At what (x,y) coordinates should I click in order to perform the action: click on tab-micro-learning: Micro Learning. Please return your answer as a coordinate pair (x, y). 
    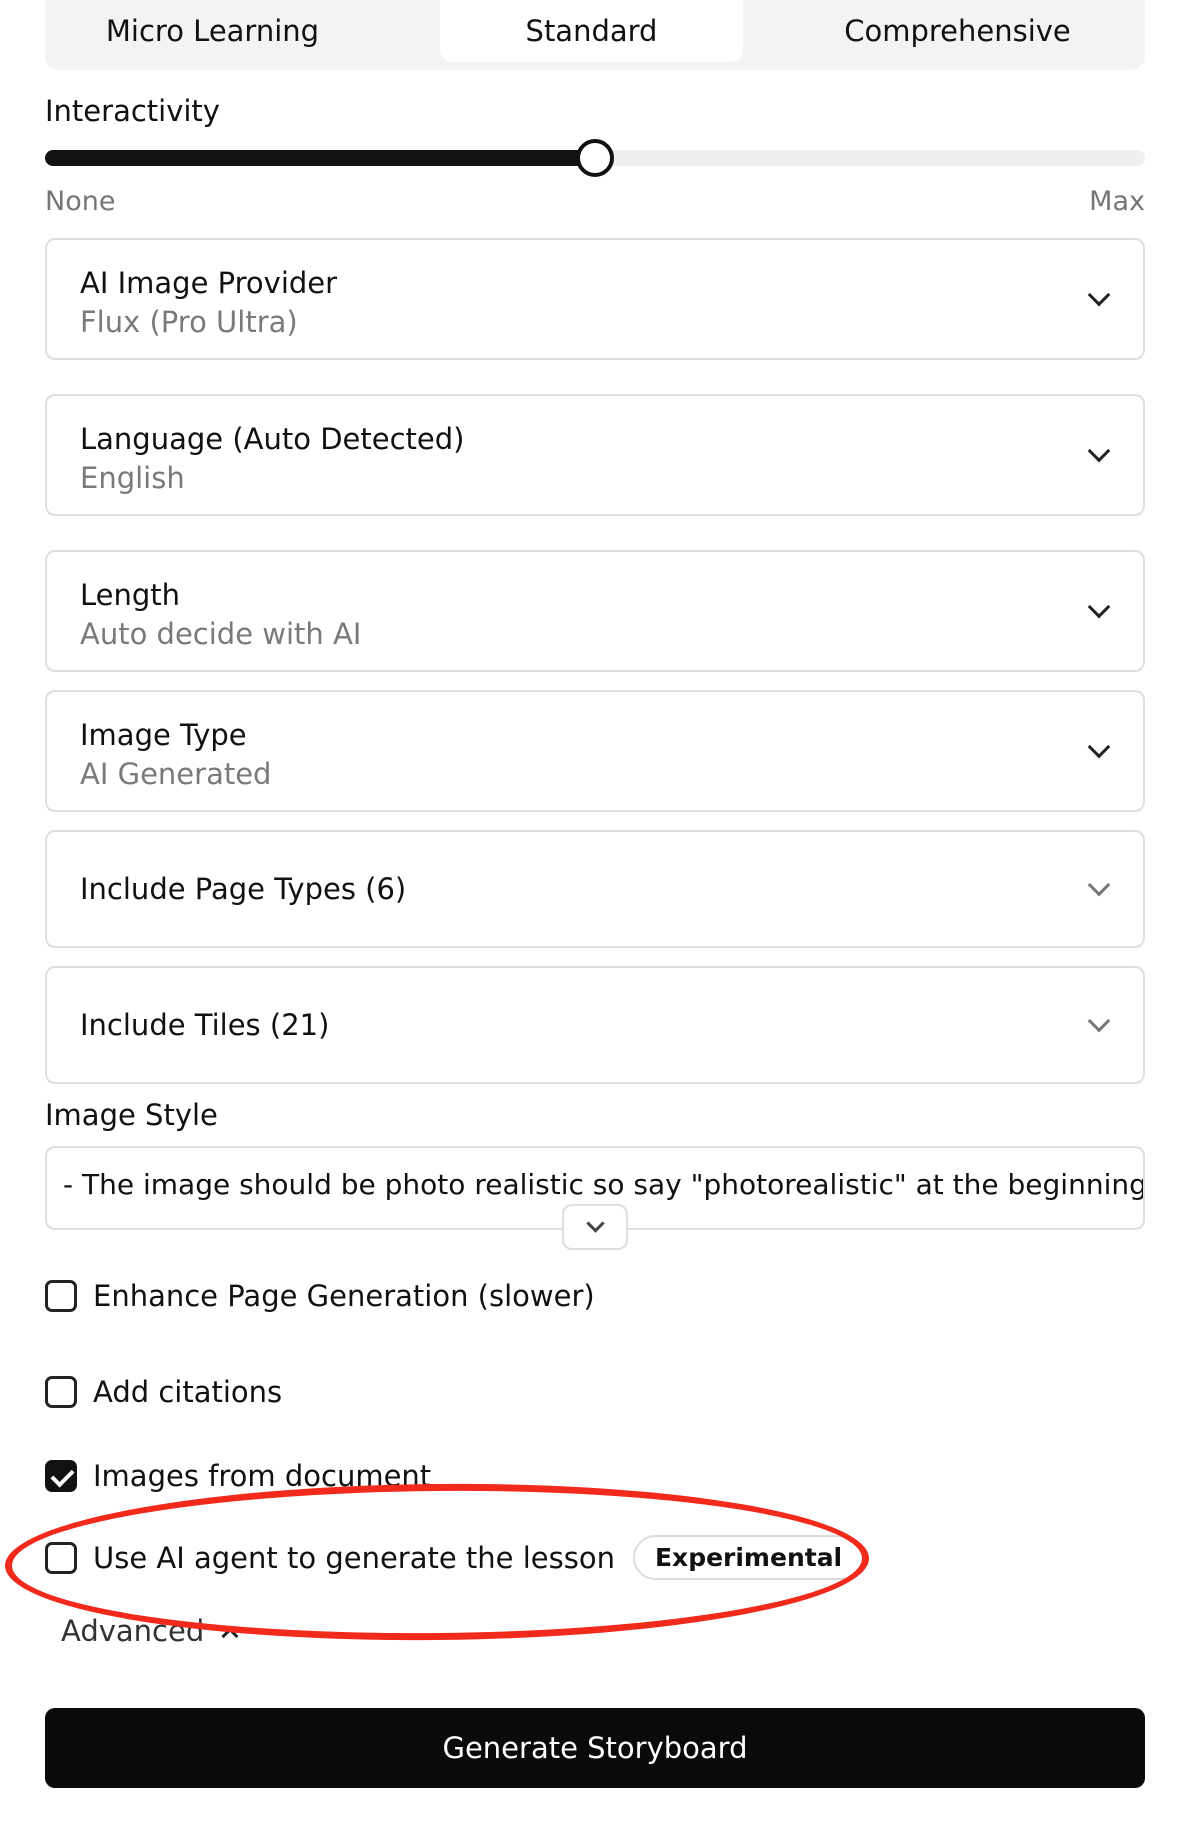
    Looking at the image, I should click on (212, 31).